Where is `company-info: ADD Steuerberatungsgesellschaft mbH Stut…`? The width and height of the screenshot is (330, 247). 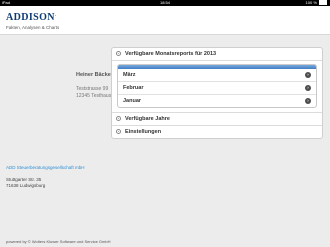
company-info: ADD Steuerberatungsgesellschaft mbH Stut… is located at coordinates (53, 177).